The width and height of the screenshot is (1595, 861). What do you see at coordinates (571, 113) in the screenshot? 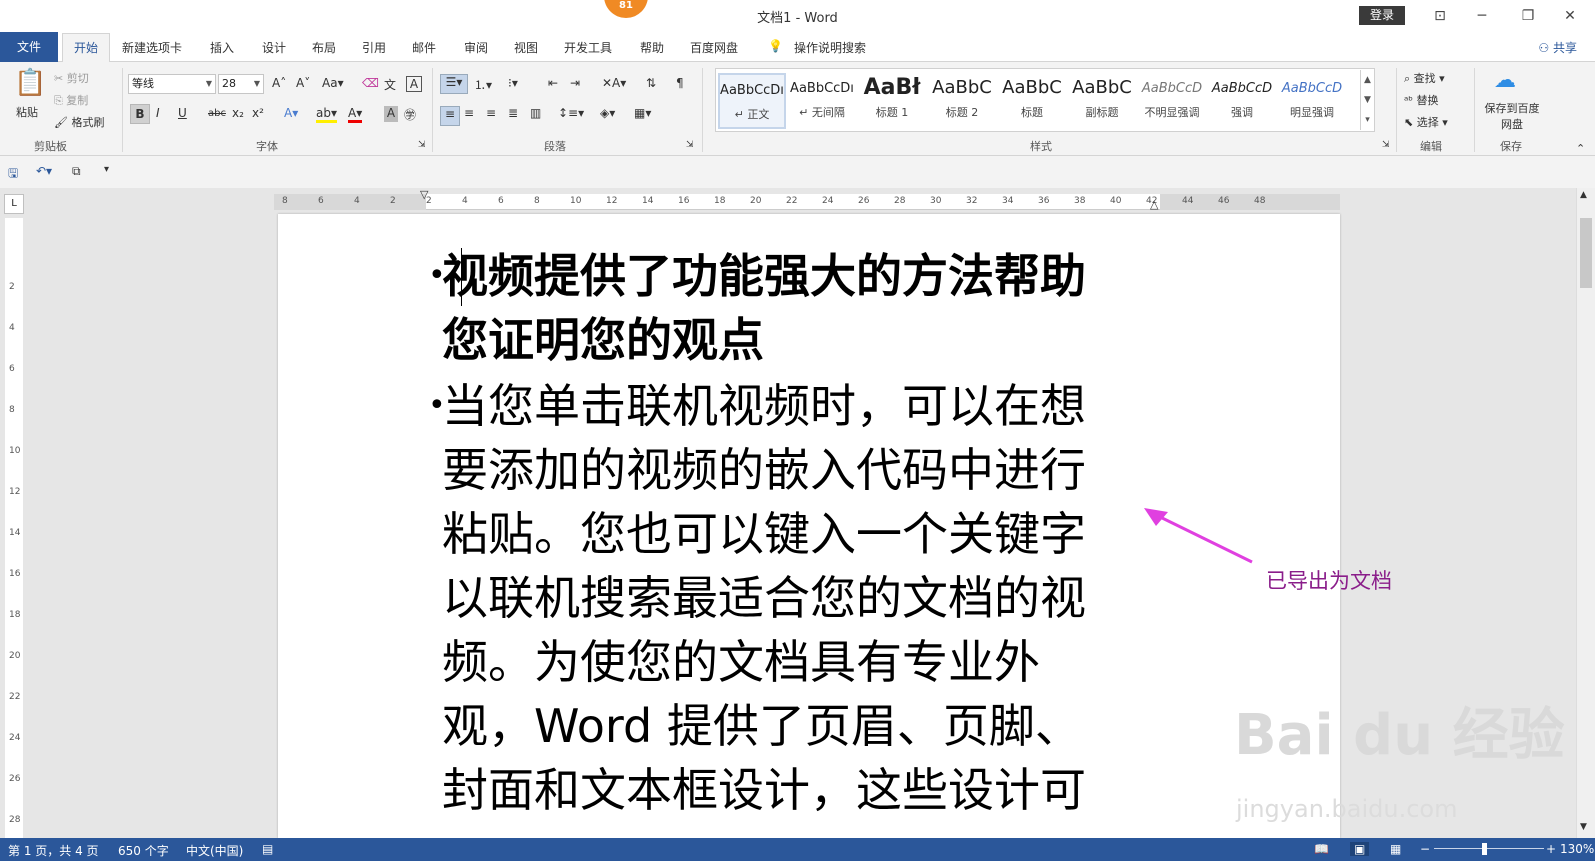
I see `line-spacing-icon: ↕≡▾` at bounding box center [571, 113].